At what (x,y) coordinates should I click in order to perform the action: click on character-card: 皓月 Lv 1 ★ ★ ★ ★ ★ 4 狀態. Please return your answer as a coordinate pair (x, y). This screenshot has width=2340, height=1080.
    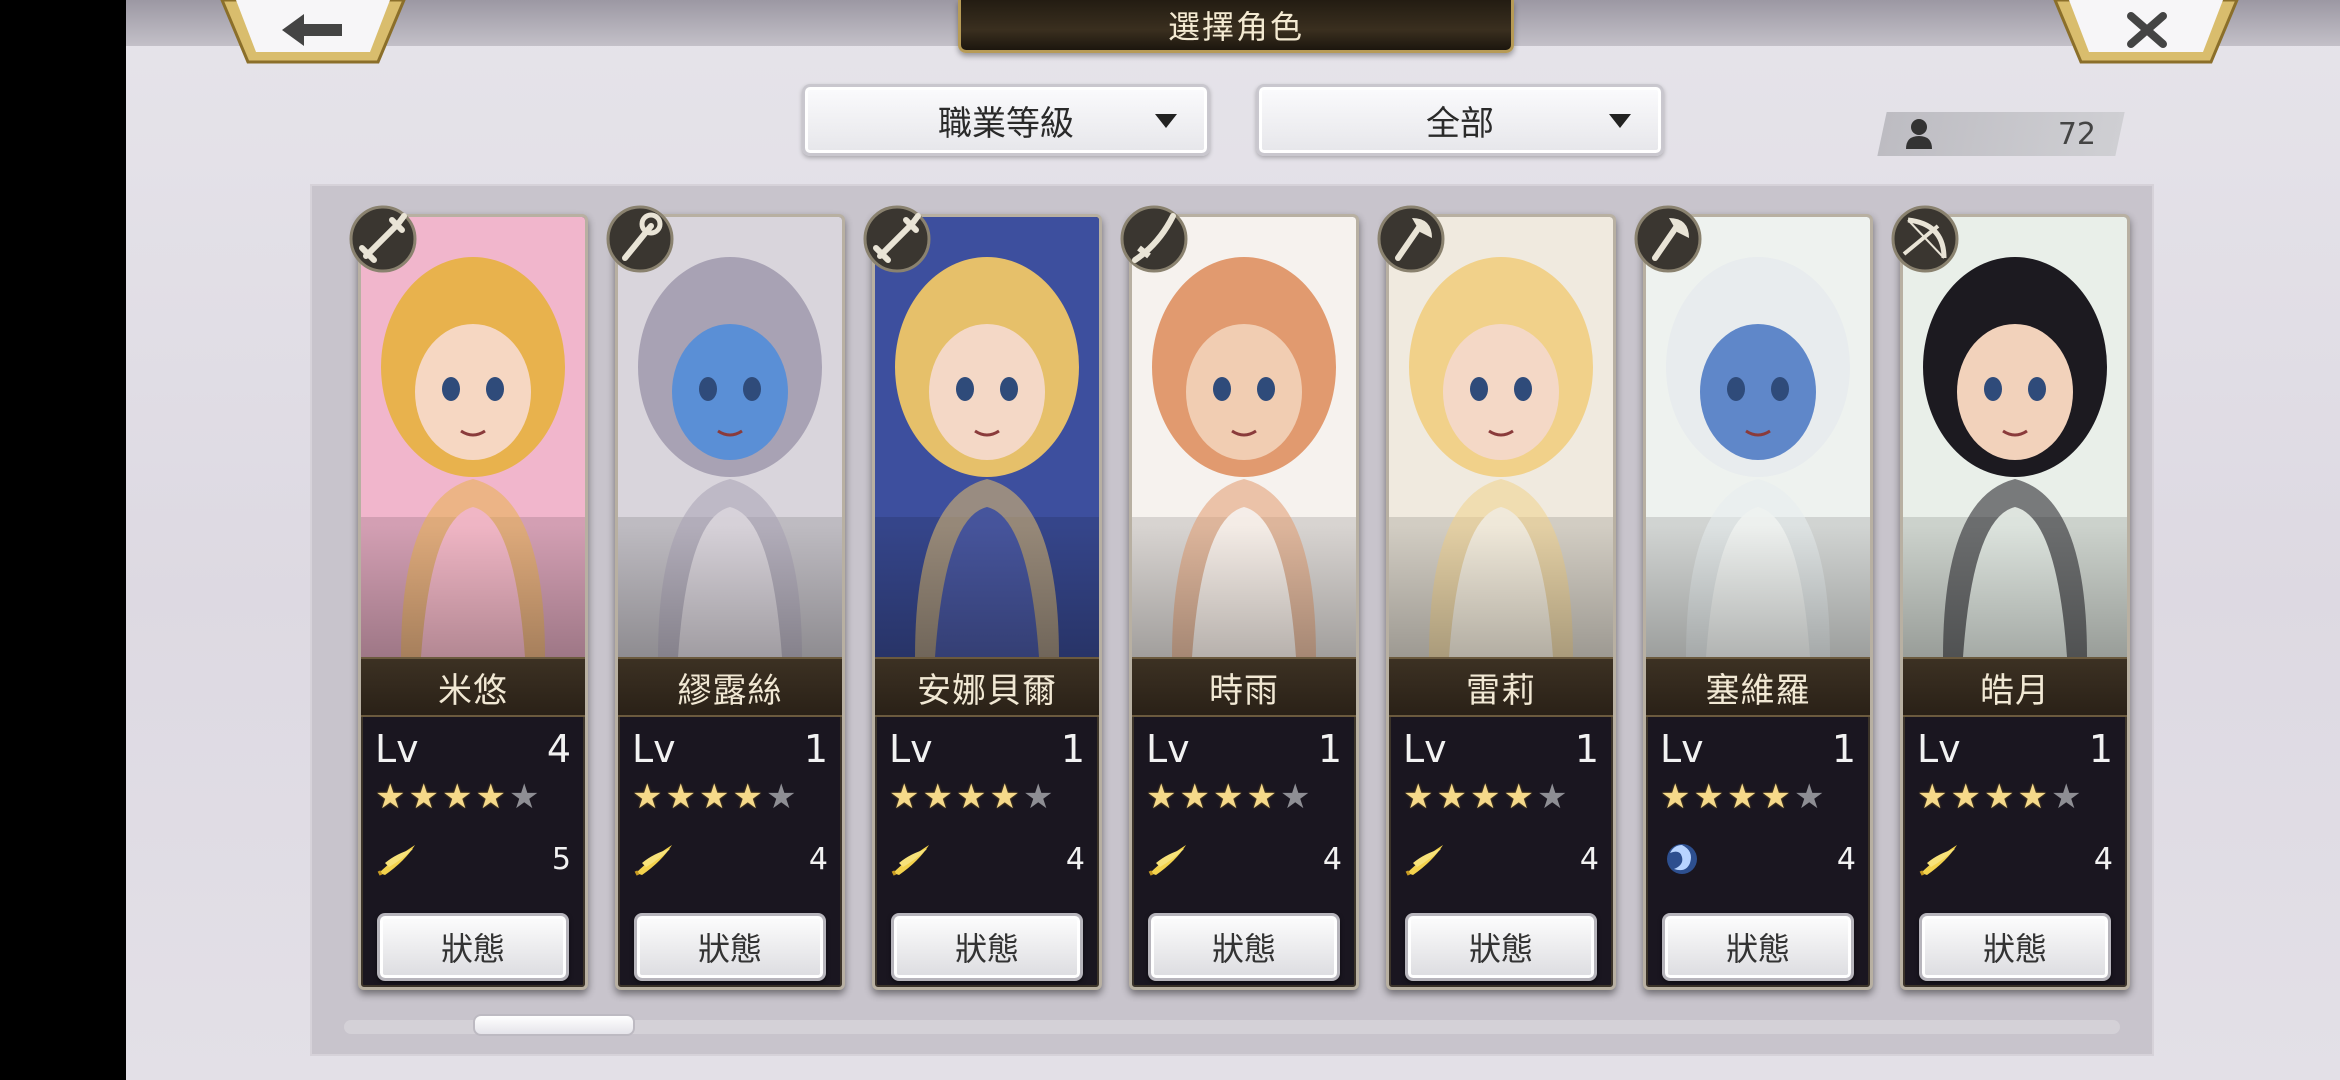
    Looking at the image, I should click on (2015, 602).